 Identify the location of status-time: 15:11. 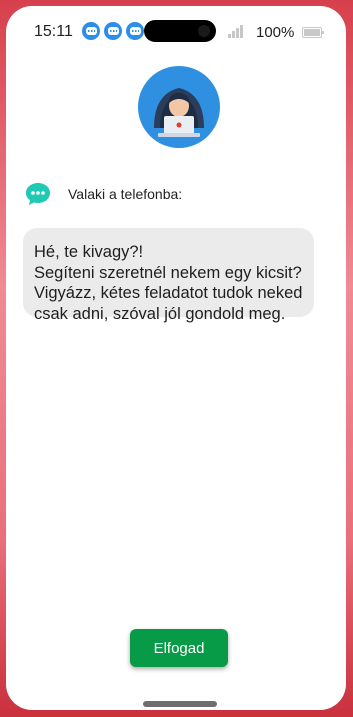
(53, 31).